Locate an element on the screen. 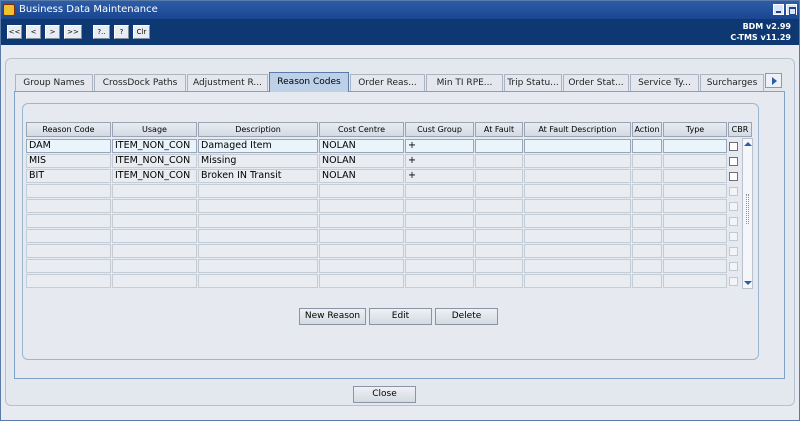 Image resolution: width=800 pixels, height=421 pixels. next-record-button: > is located at coordinates (52, 32).